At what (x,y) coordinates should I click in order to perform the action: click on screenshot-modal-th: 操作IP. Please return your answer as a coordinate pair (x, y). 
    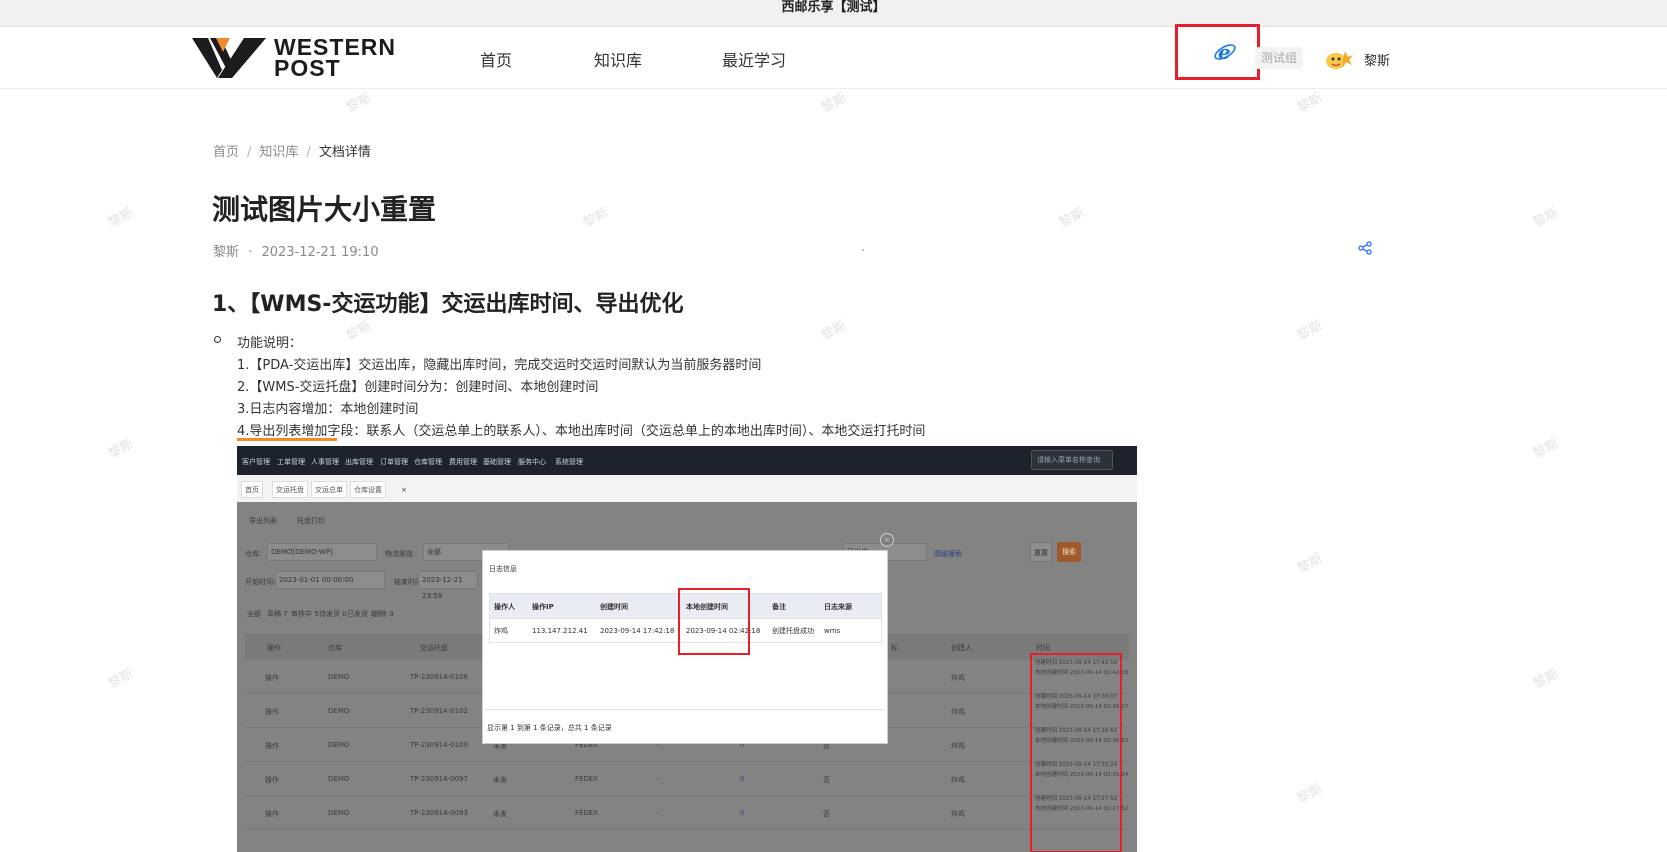
    Looking at the image, I should click on (543, 607).